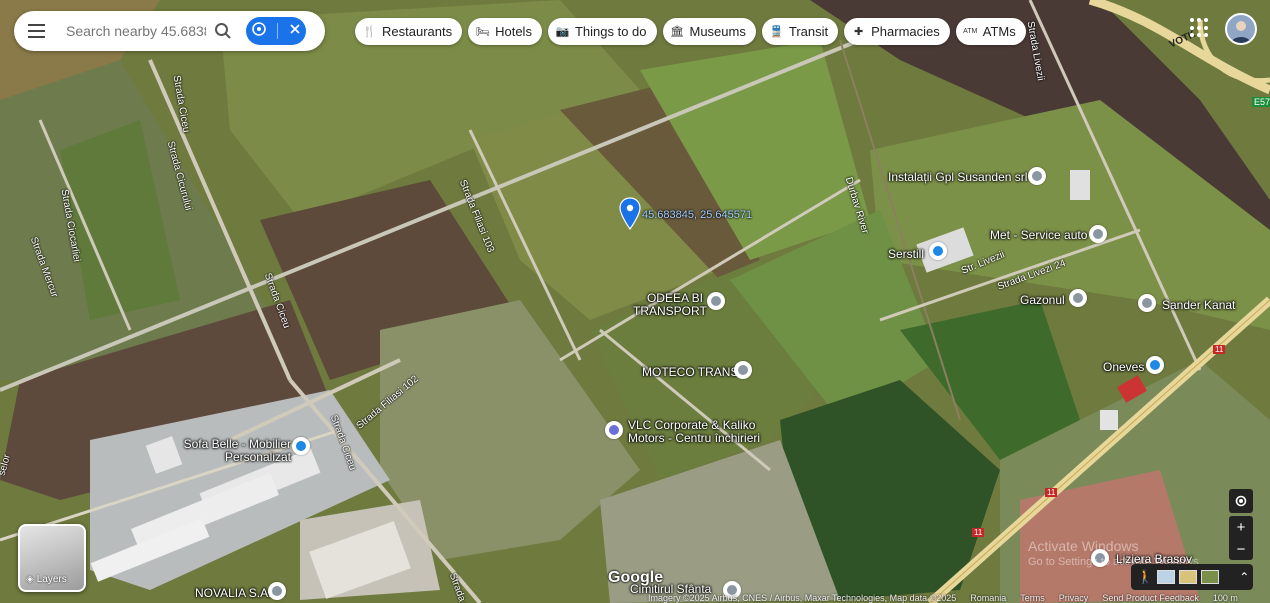  Describe the element at coordinates (636, 577) in the screenshot. I see `google-logo: Google` at that location.